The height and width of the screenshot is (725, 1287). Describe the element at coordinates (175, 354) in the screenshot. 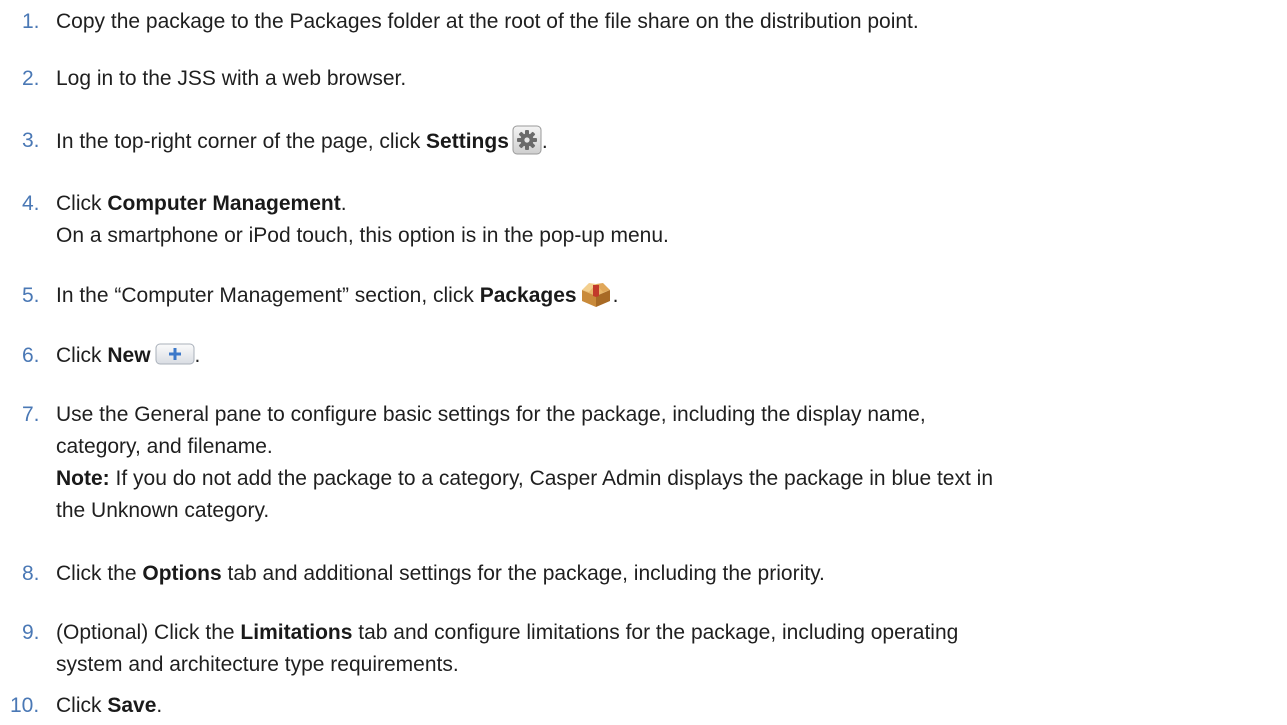

I see `plus-icon` at that location.